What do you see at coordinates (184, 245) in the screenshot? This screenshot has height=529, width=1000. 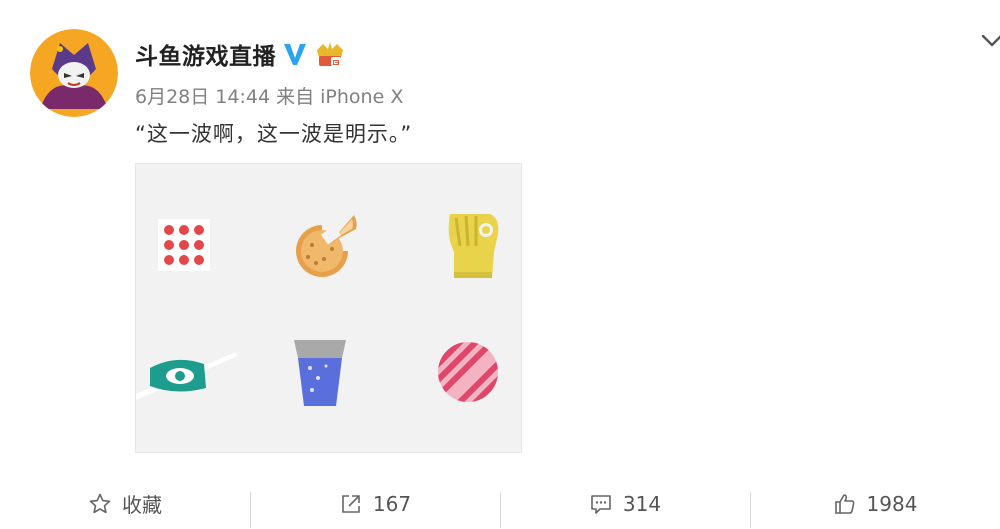 I see `dice-dots-picture` at bounding box center [184, 245].